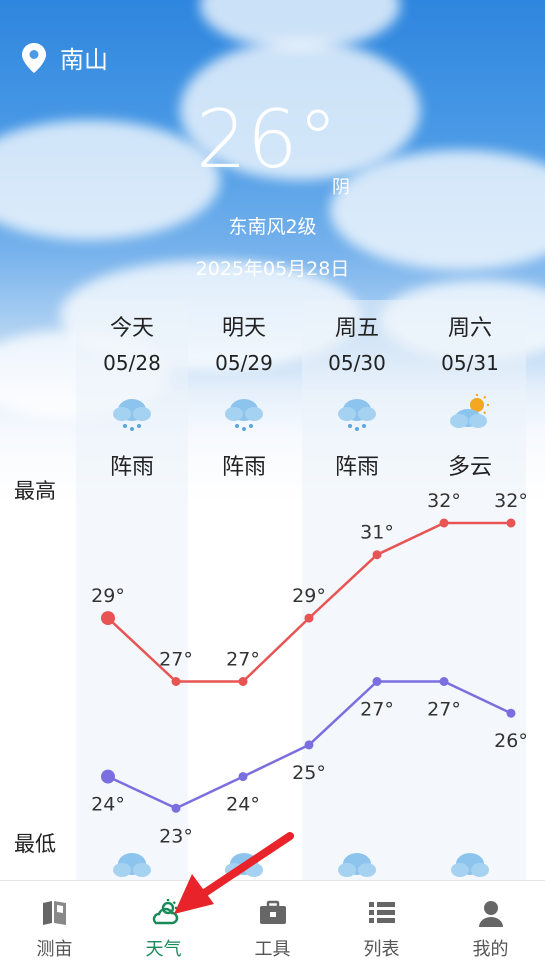 The height and width of the screenshot is (971, 545). I want to click on location-pin-icon, so click(34, 57).